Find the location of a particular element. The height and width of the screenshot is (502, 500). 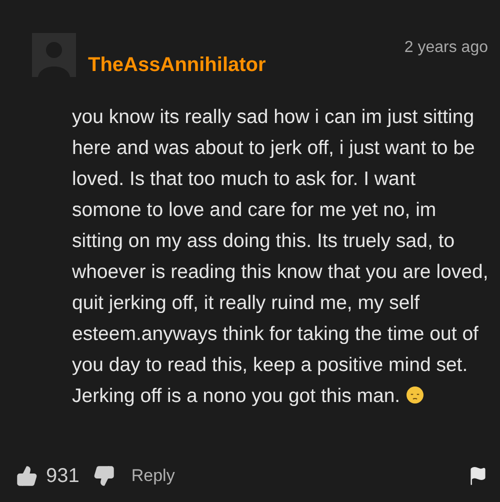

timestamp: 2 years ago is located at coordinates (446, 48).